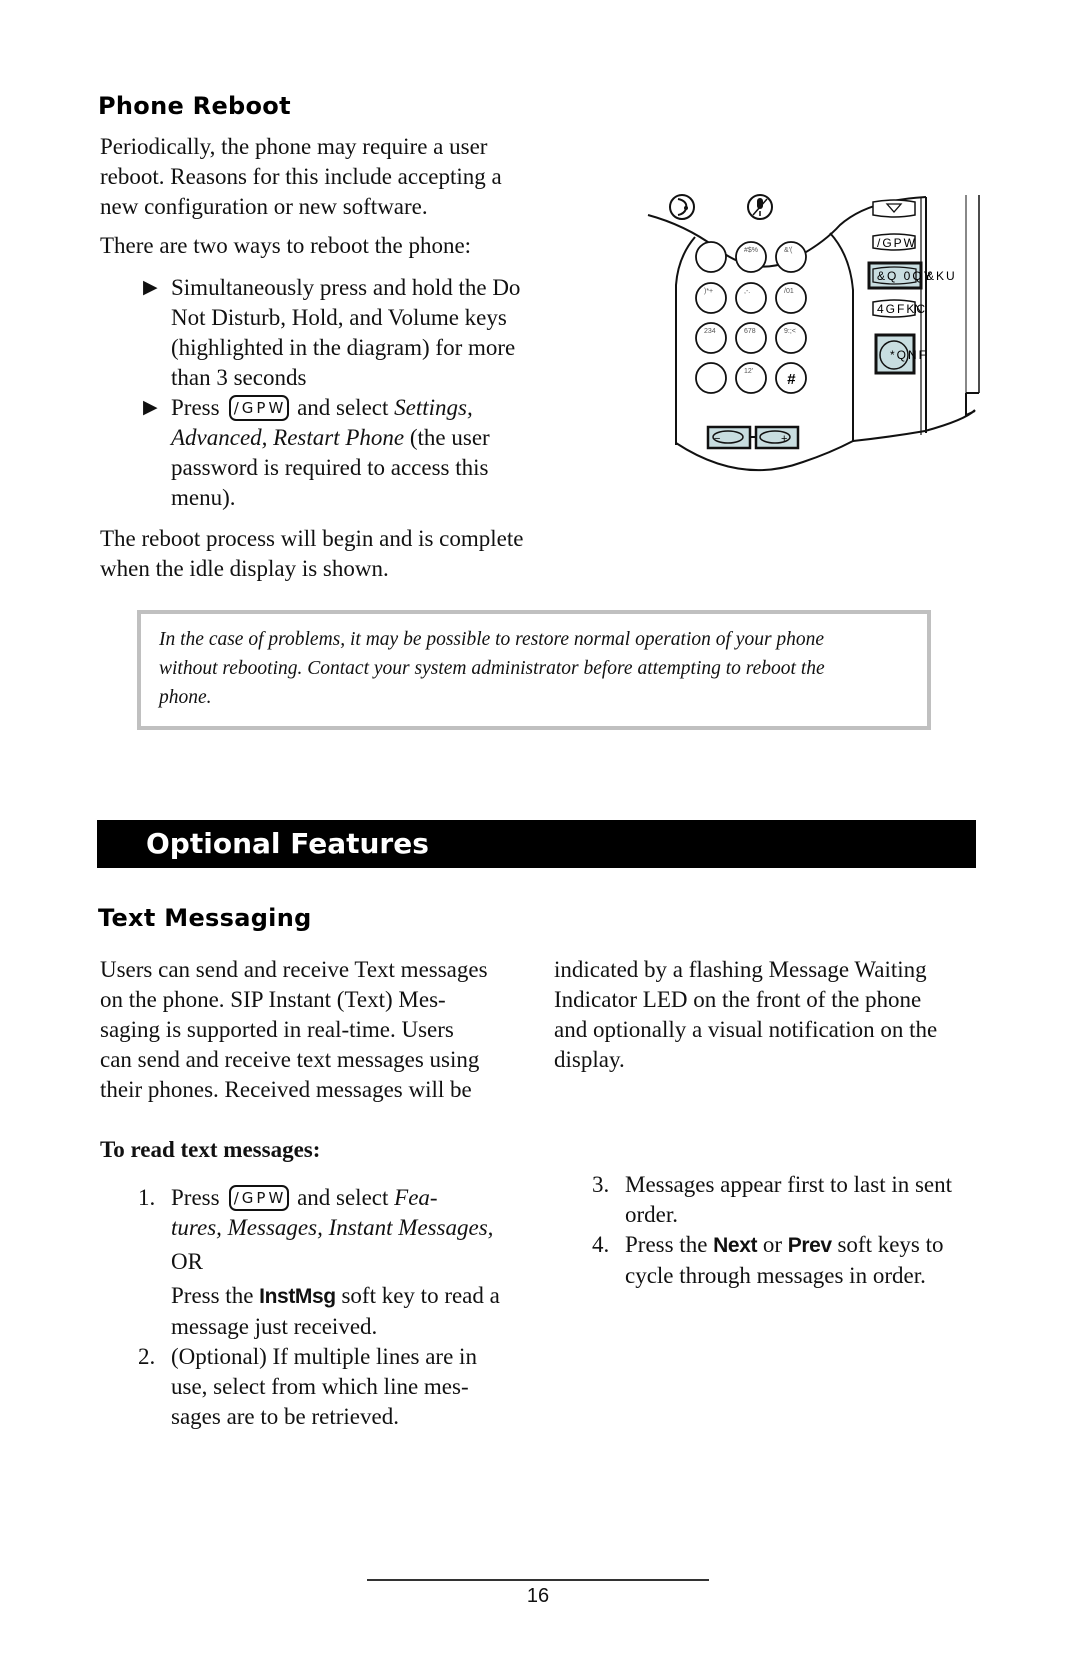  What do you see at coordinates (894, 208) in the screenshot?
I see `nav-down-key` at bounding box center [894, 208].